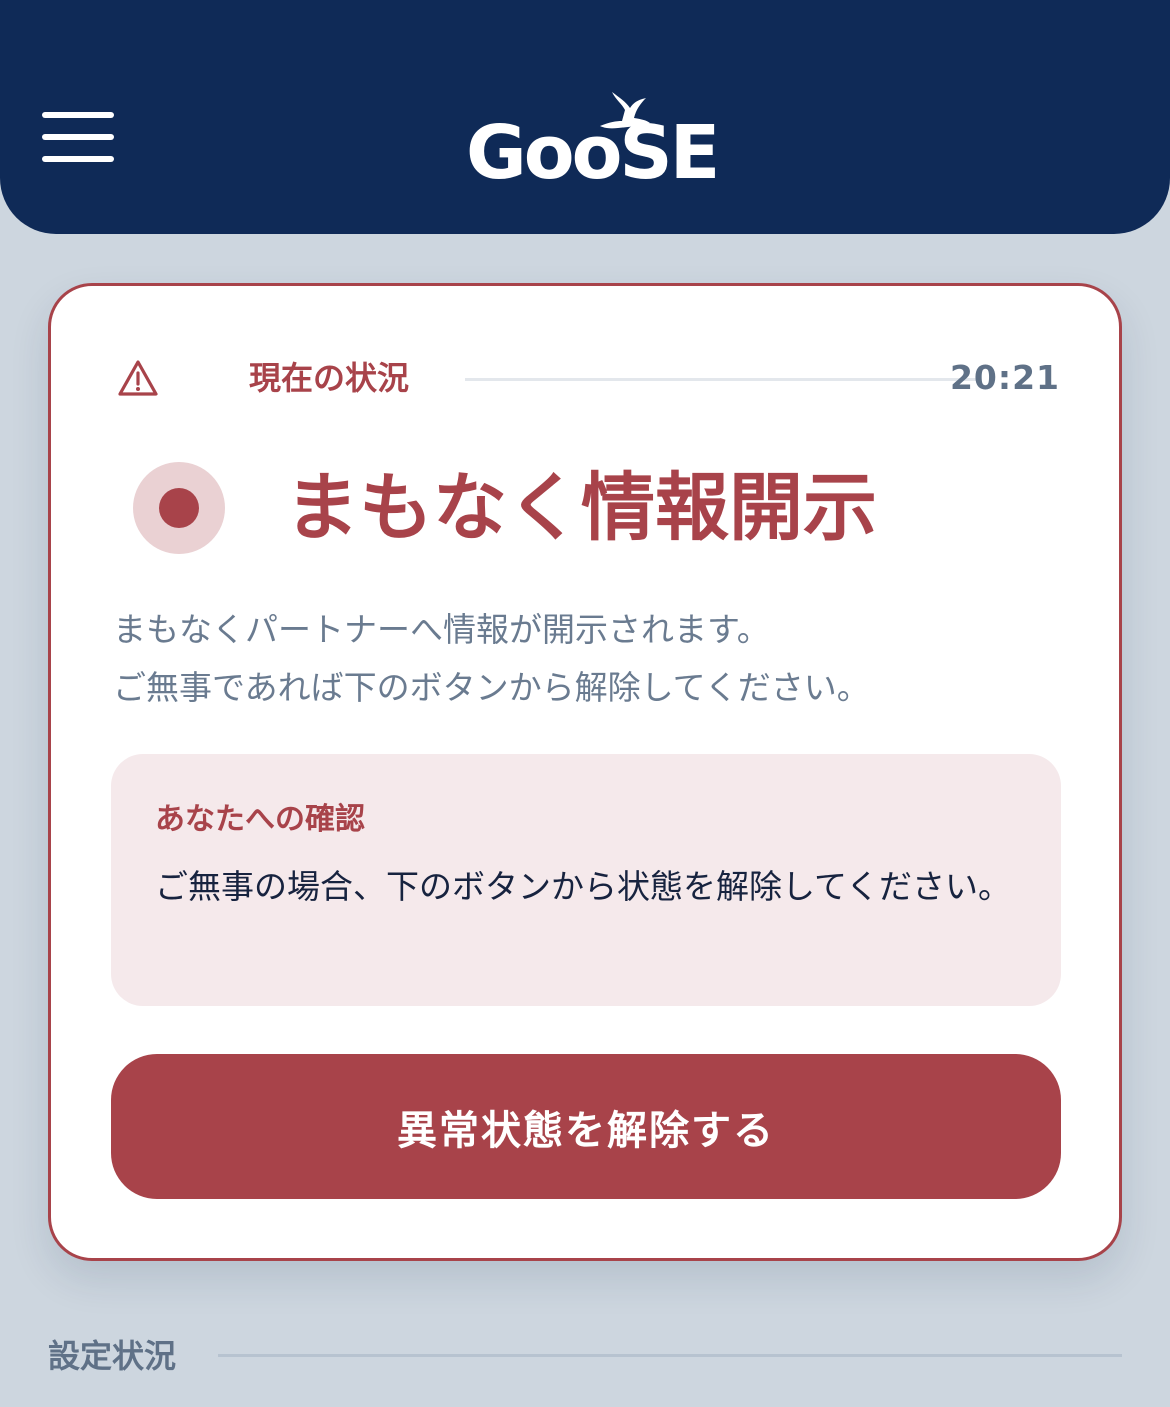 The image size is (1170, 1407). I want to click on status-header: 現在の状況 20:21, so click(587, 378).